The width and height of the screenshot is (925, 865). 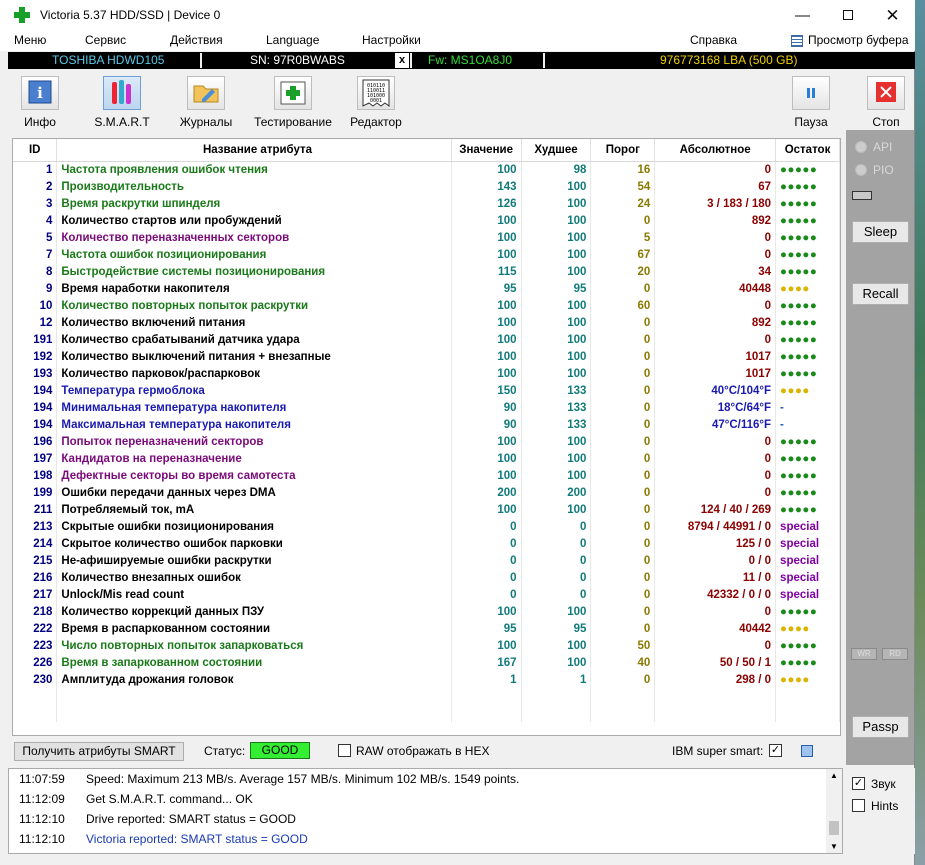 I want to click on column-value: Значение, so click(x=486, y=150).